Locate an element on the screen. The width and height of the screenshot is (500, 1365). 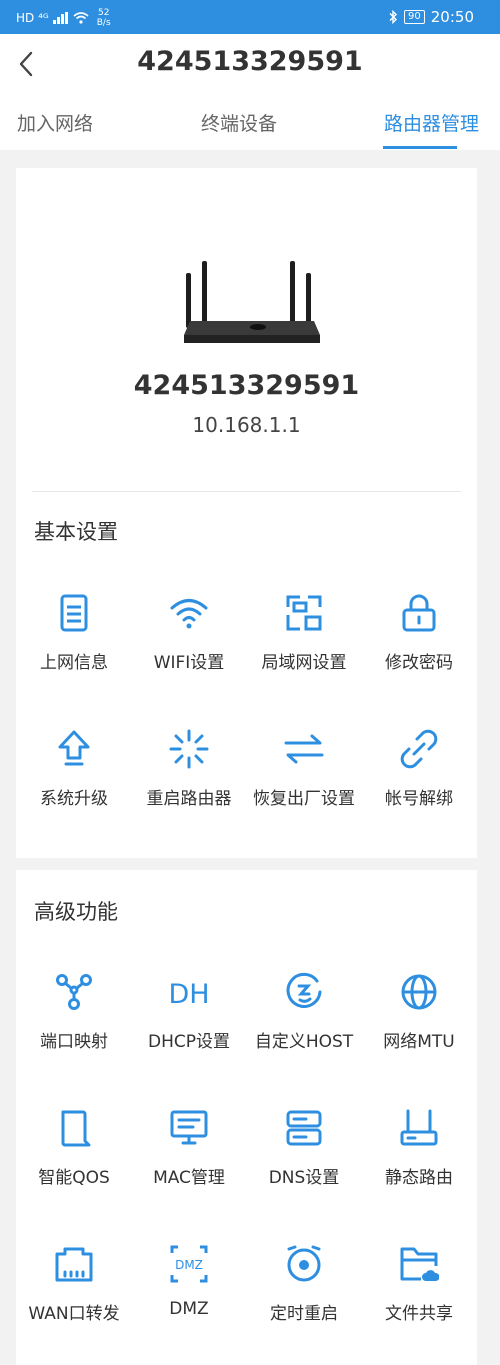
ethernet-port-icon is located at coordinates (74, 1264).